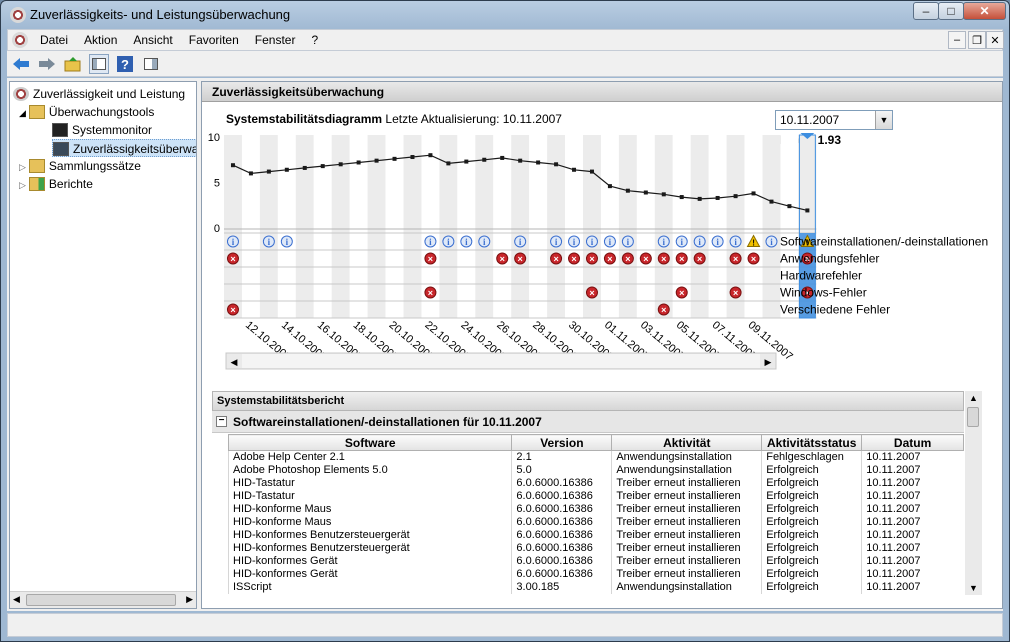  I want to click on help-icon: ?, so click(125, 64).